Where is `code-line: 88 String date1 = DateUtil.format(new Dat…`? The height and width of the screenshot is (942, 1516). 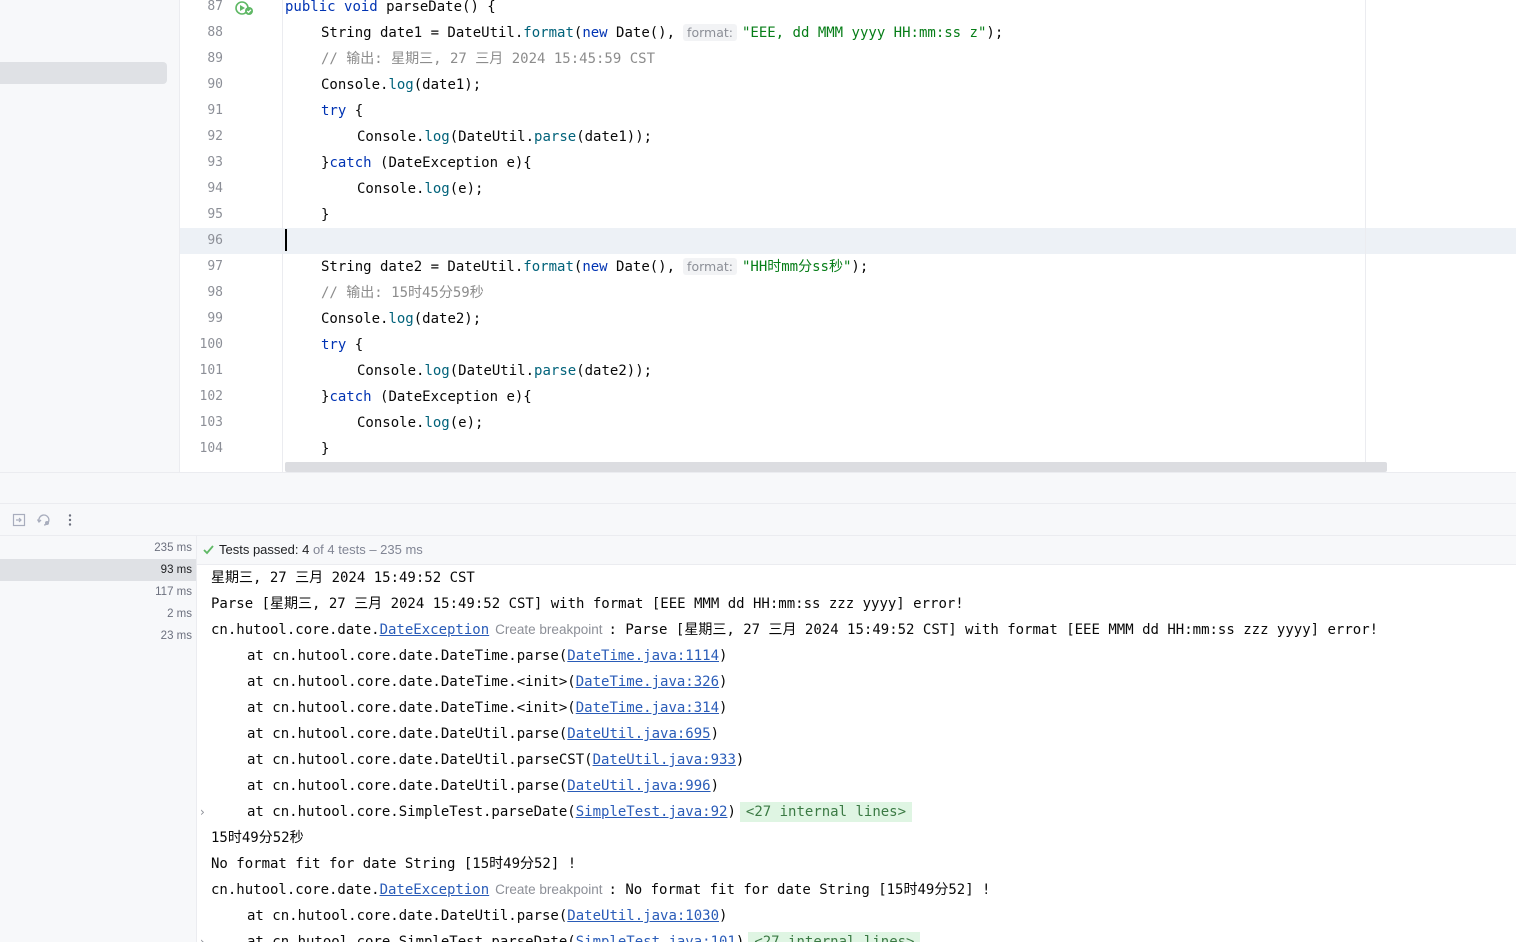 code-line: 88 String date1 = DateUtil.format(new Dat… is located at coordinates (848, 33).